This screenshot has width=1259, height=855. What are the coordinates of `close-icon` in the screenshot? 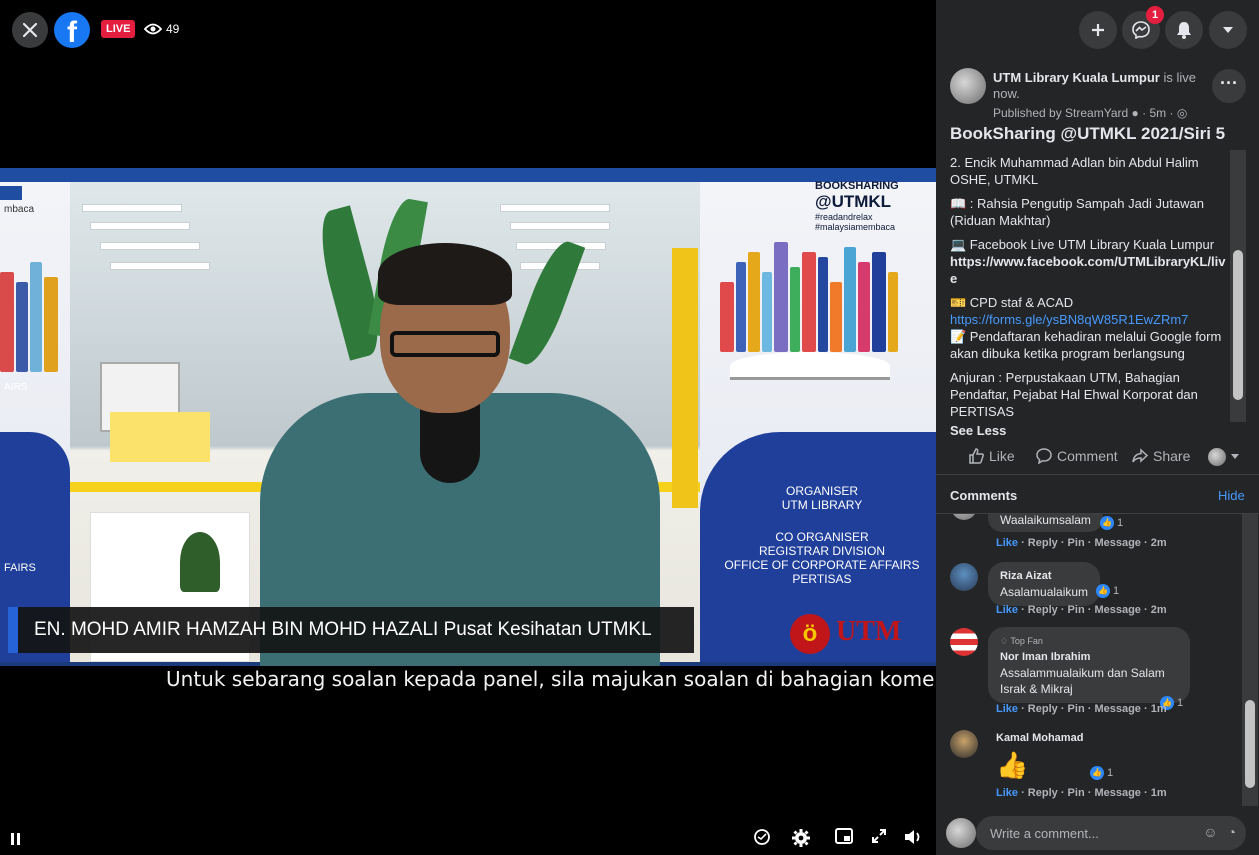 It's located at (30, 30).